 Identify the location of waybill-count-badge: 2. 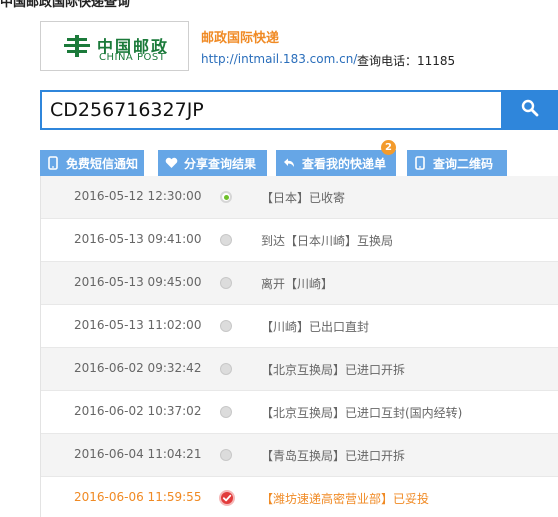
(388, 147).